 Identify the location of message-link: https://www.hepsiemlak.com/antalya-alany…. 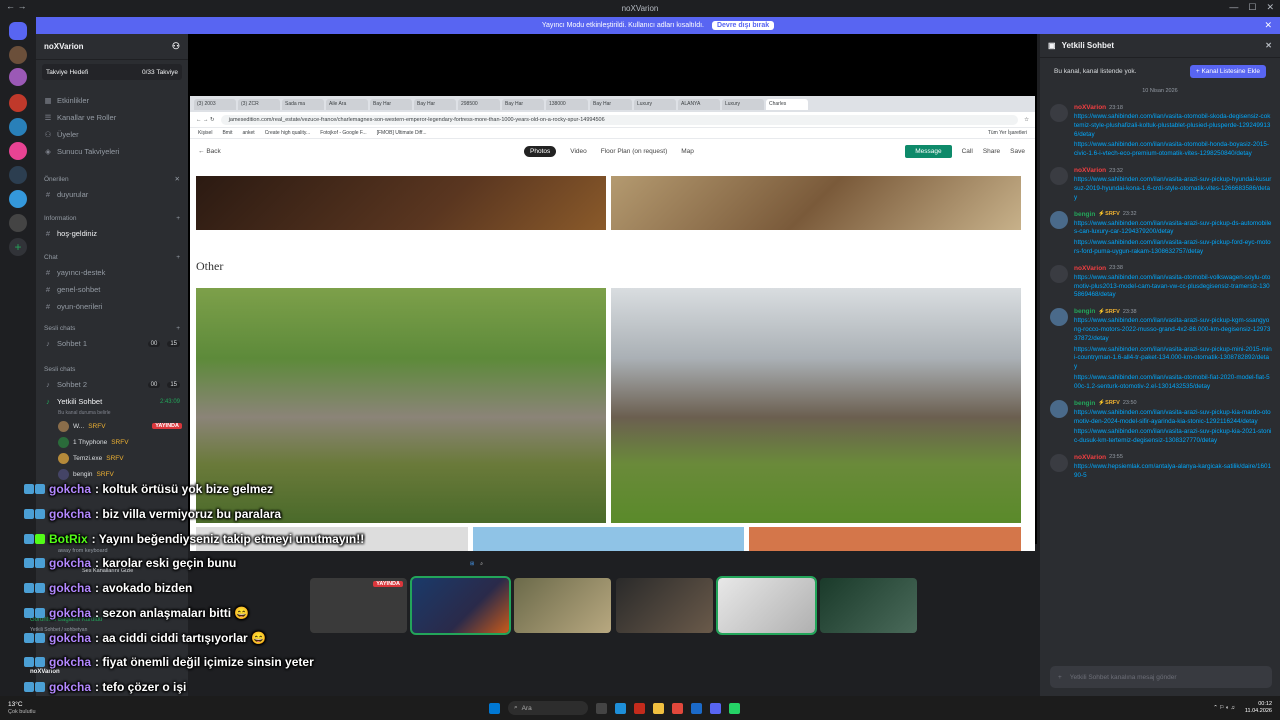
(1173, 472).